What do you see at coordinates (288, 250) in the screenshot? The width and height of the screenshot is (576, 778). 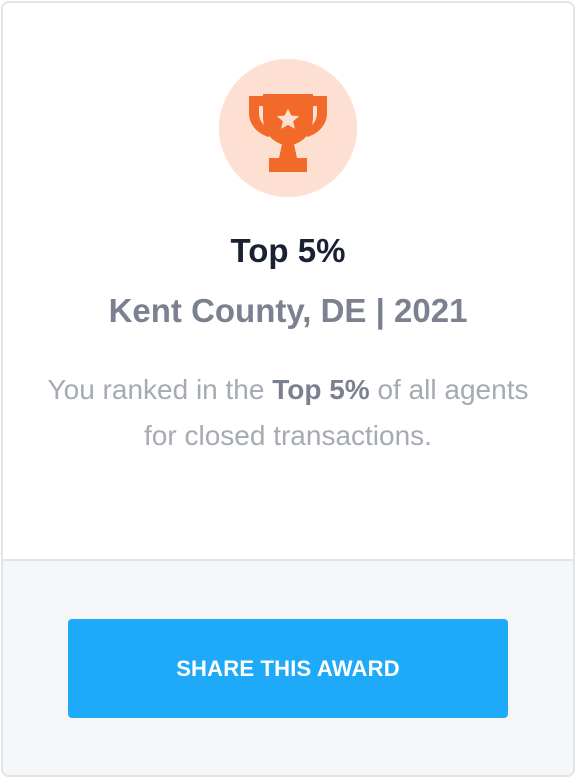 I see `award-title: Top 5%` at bounding box center [288, 250].